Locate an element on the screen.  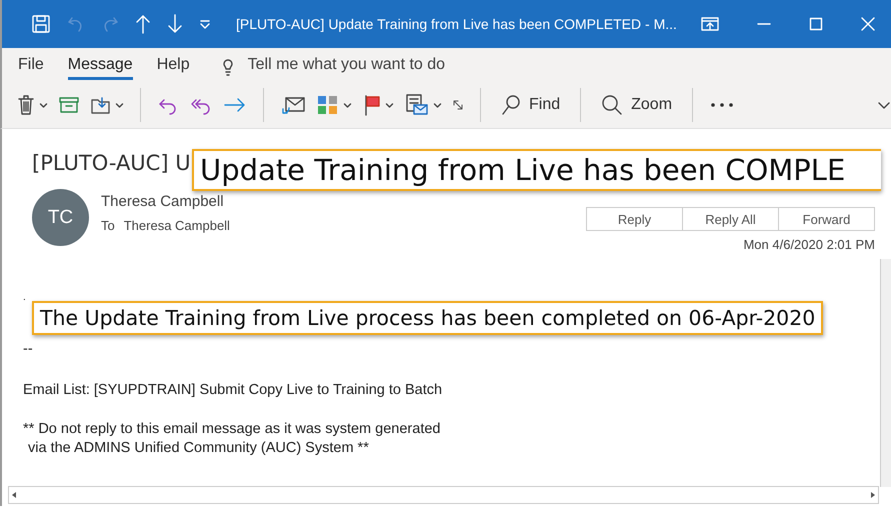
up-arrow-icon is located at coordinates (143, 24).